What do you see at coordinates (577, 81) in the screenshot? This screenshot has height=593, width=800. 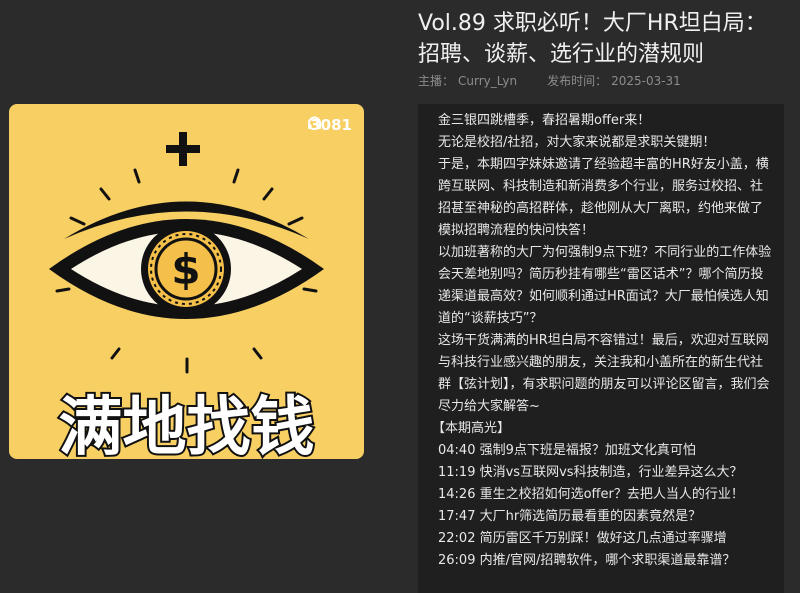 I see `date-label: 发布时间：` at bounding box center [577, 81].